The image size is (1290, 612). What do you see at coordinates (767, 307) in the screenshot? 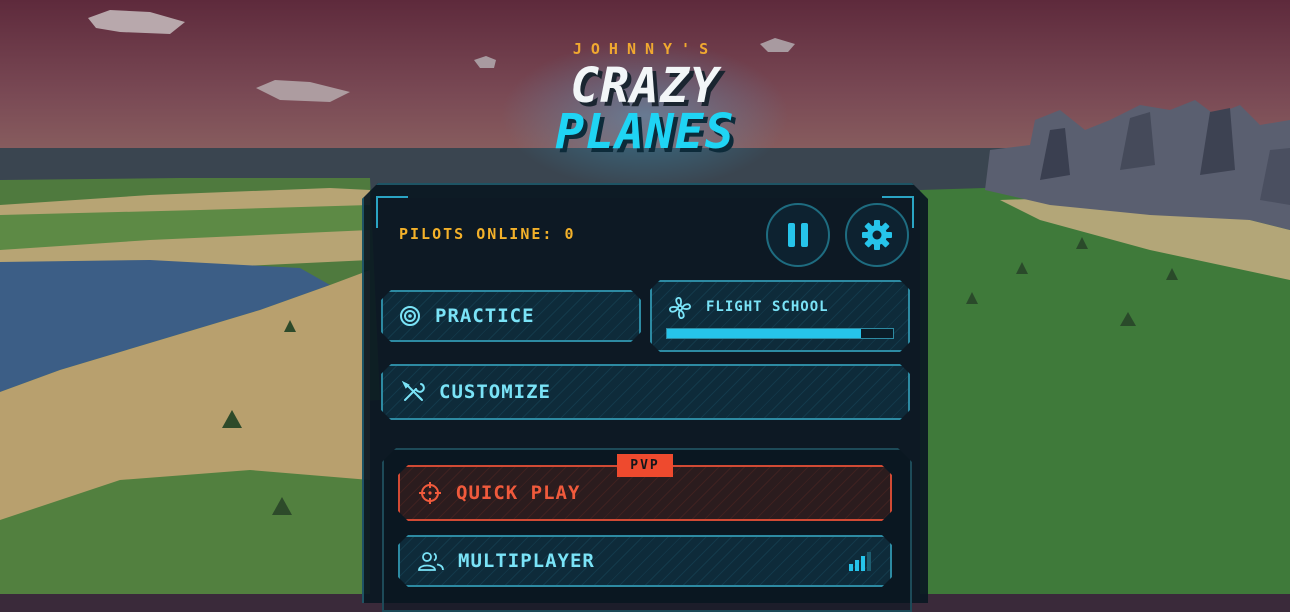
I see `flight-school-label: FLIGHT SCHOOL` at bounding box center [767, 307].